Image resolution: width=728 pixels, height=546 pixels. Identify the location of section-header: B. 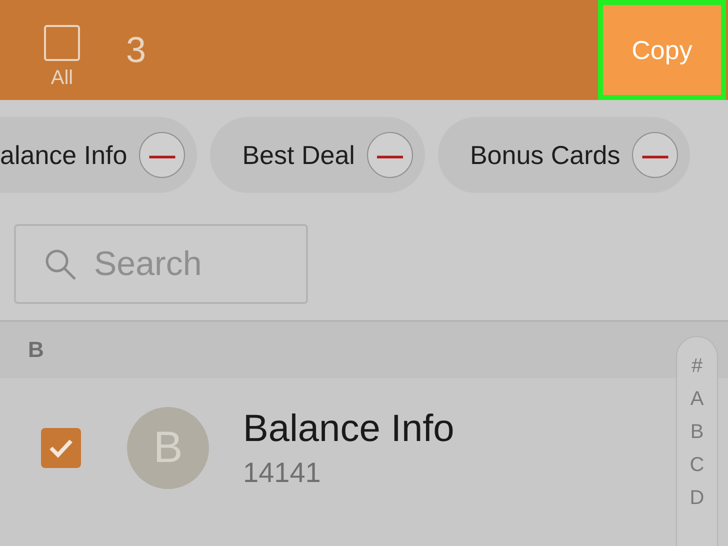
(36, 350).